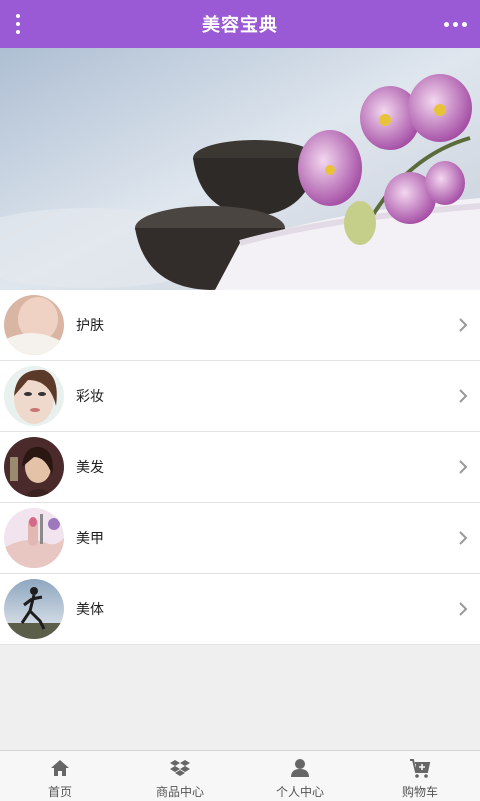  I want to click on nails-thumb, so click(34, 538).